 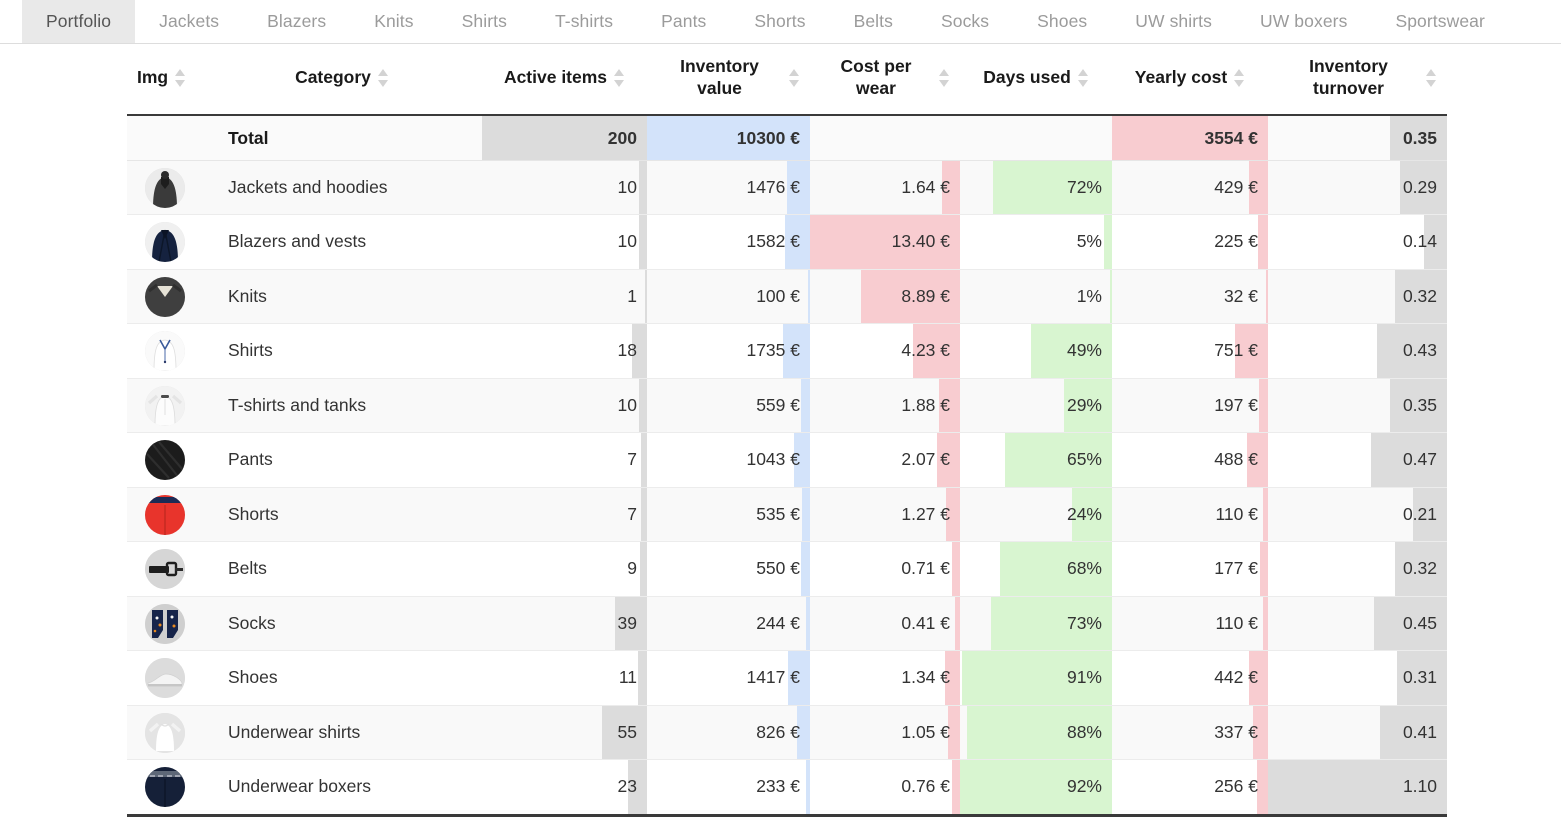 What do you see at coordinates (787, 569) in the screenshot?
I see `table-row: Belts 9 550 € 0.71 € 68% 177 € 0.32` at bounding box center [787, 569].